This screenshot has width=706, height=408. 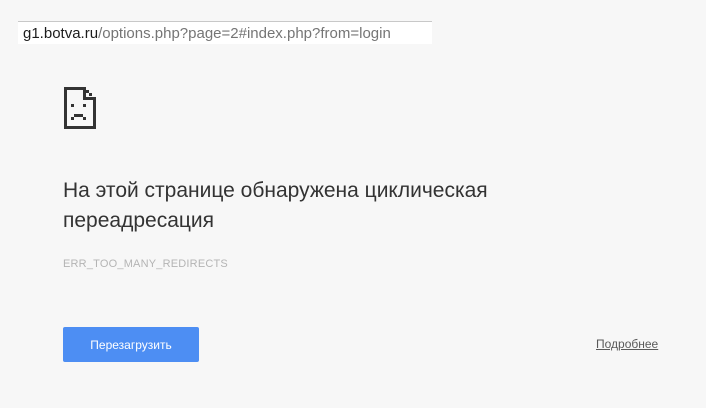 I want to click on details-link: Подробнее, so click(x=627, y=344).